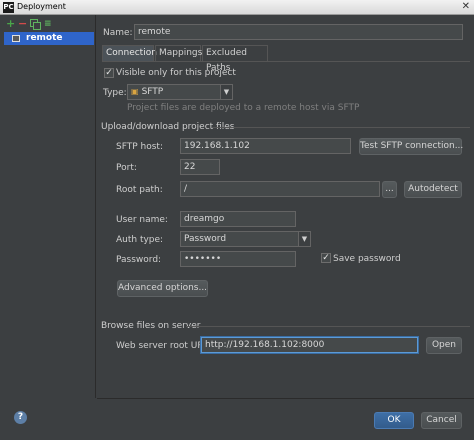 The image size is (474, 440). Describe the element at coordinates (109, 73) in the screenshot. I see `visible-only-checkbox: ✓` at that location.